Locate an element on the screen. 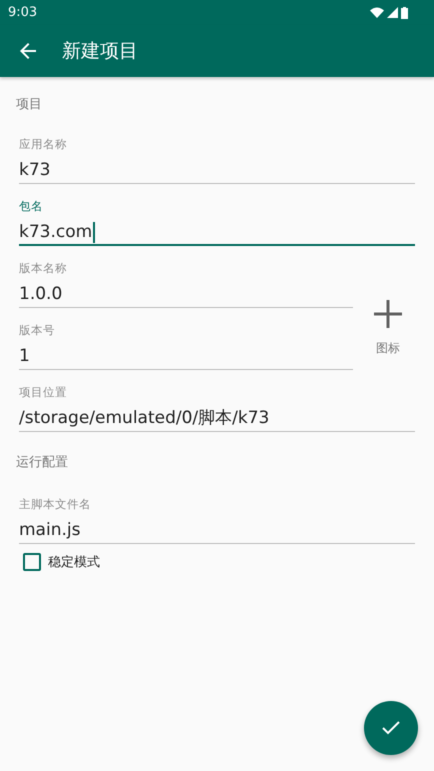 The image size is (434, 771). icon-label: 图标 is located at coordinates (388, 348).